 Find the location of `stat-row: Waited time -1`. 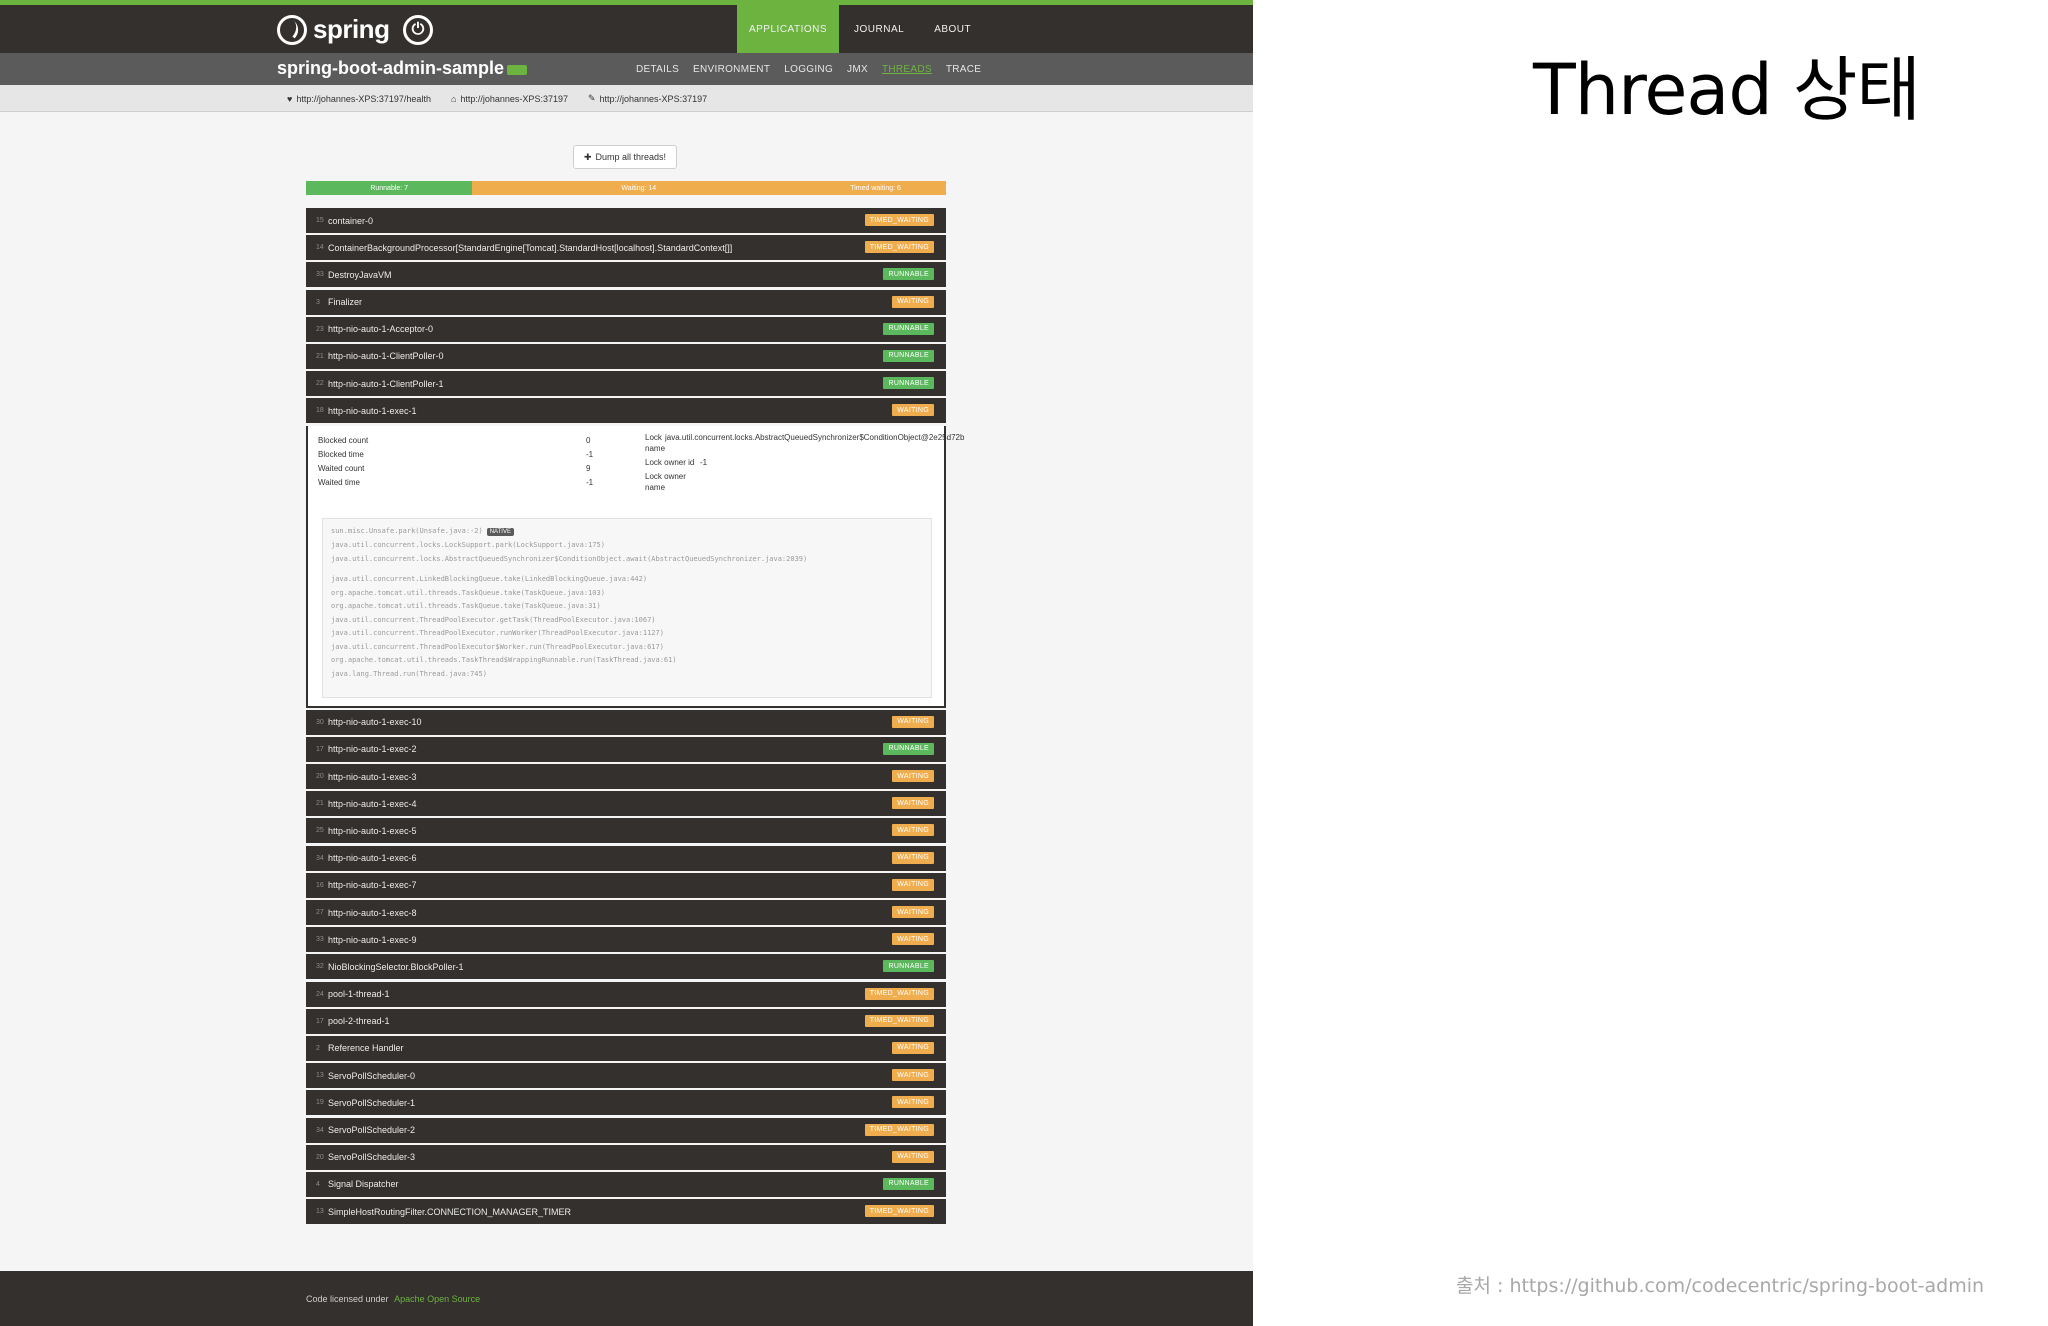

stat-row: Waited time -1 is located at coordinates (455, 483).